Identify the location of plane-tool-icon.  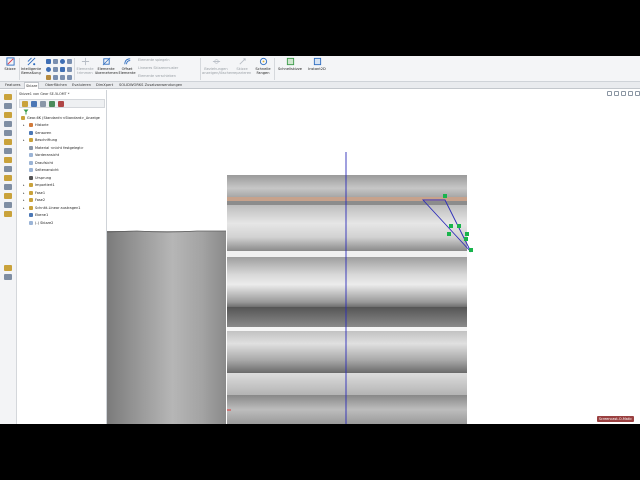
(62, 77).